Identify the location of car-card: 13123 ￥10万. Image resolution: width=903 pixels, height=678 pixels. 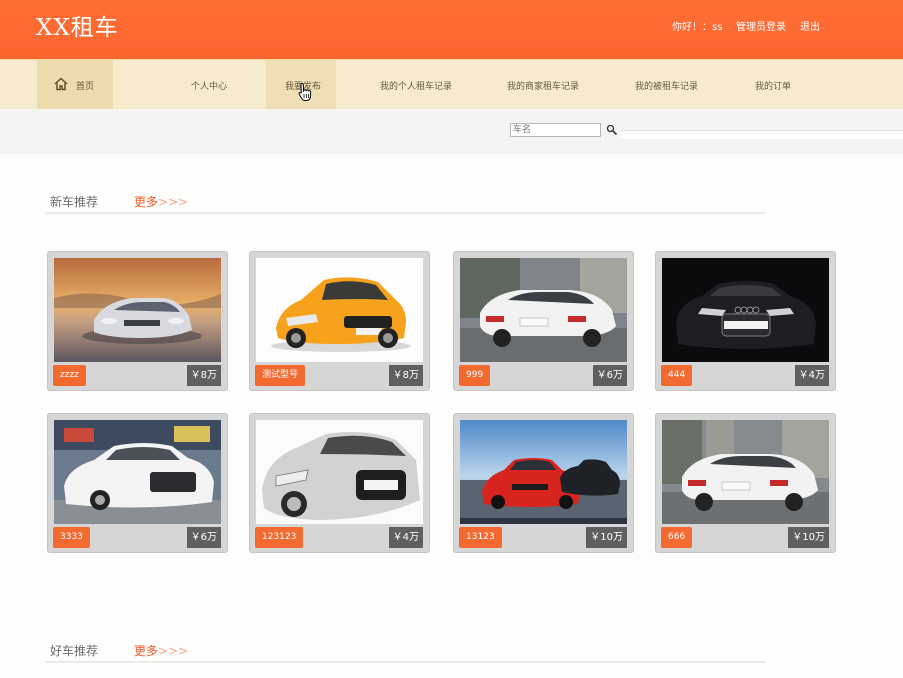
(543, 483).